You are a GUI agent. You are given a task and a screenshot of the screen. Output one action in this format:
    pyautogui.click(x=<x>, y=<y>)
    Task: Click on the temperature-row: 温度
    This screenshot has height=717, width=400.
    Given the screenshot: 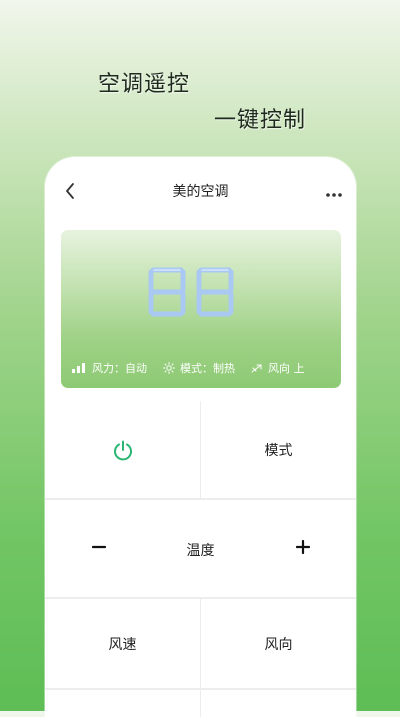 What is the action you would take?
    pyautogui.click(x=200, y=548)
    